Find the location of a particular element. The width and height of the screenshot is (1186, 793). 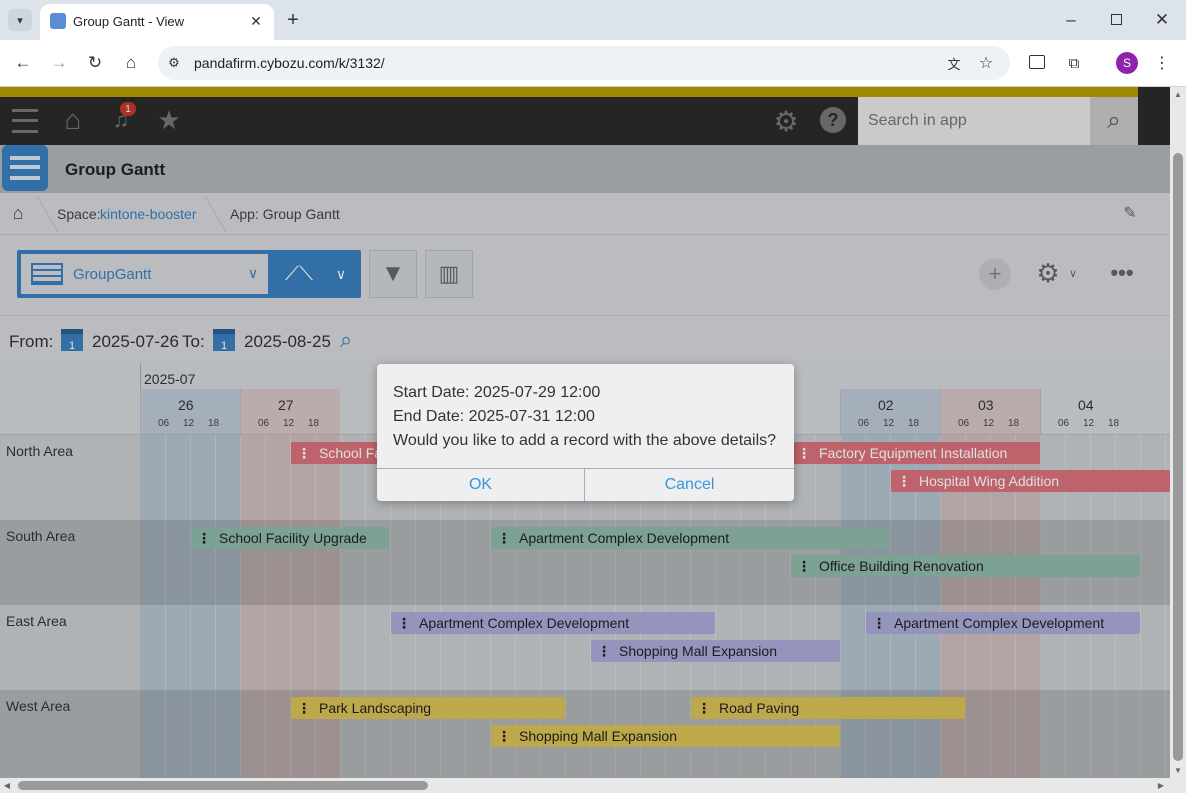

new-tab-icon: + is located at coordinates (293, 20).